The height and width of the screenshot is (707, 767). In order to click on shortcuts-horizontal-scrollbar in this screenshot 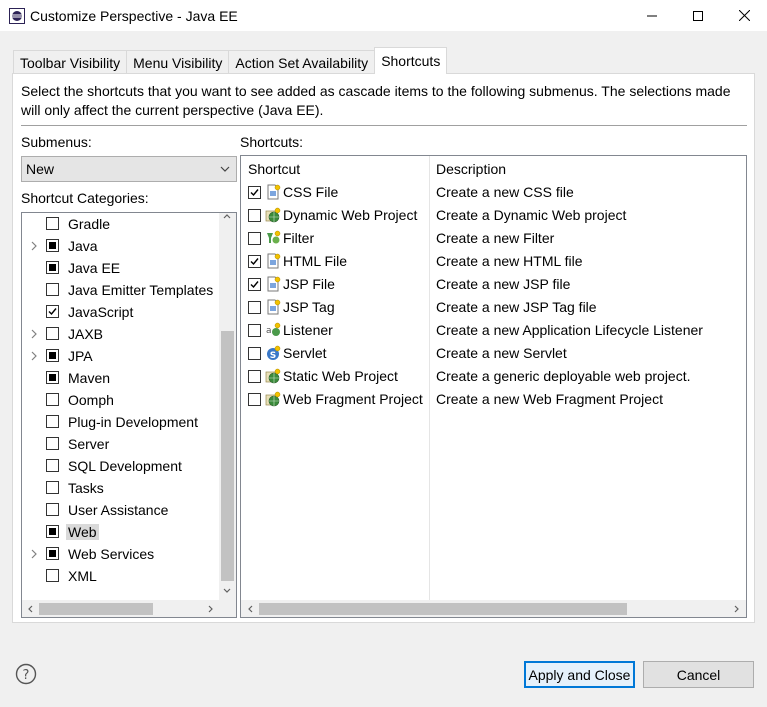, I will do `click(493, 608)`.